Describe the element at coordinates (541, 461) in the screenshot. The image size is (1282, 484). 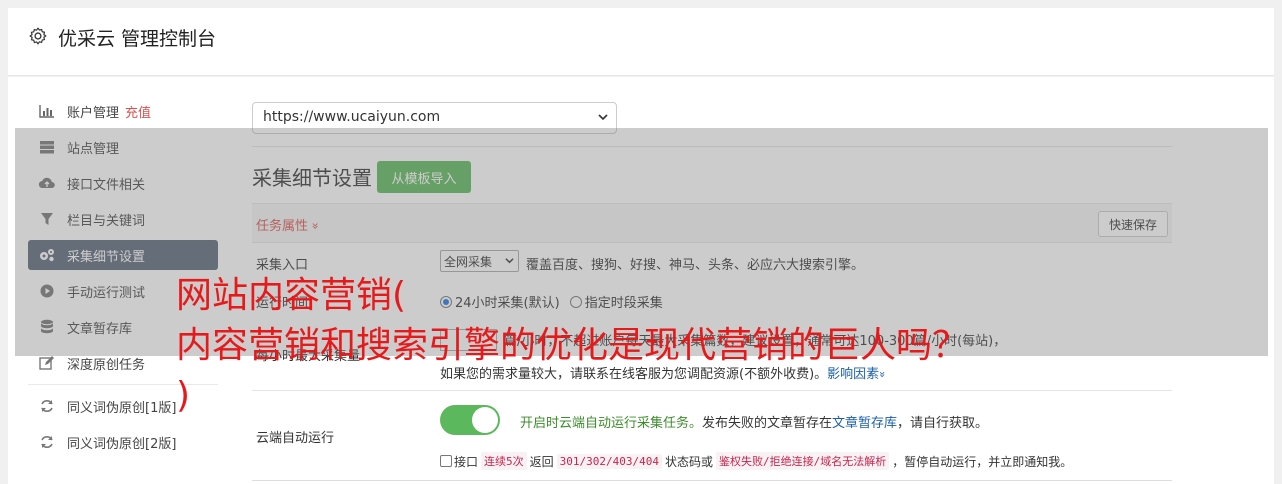
I see `auto-pause-text: 返回` at that location.